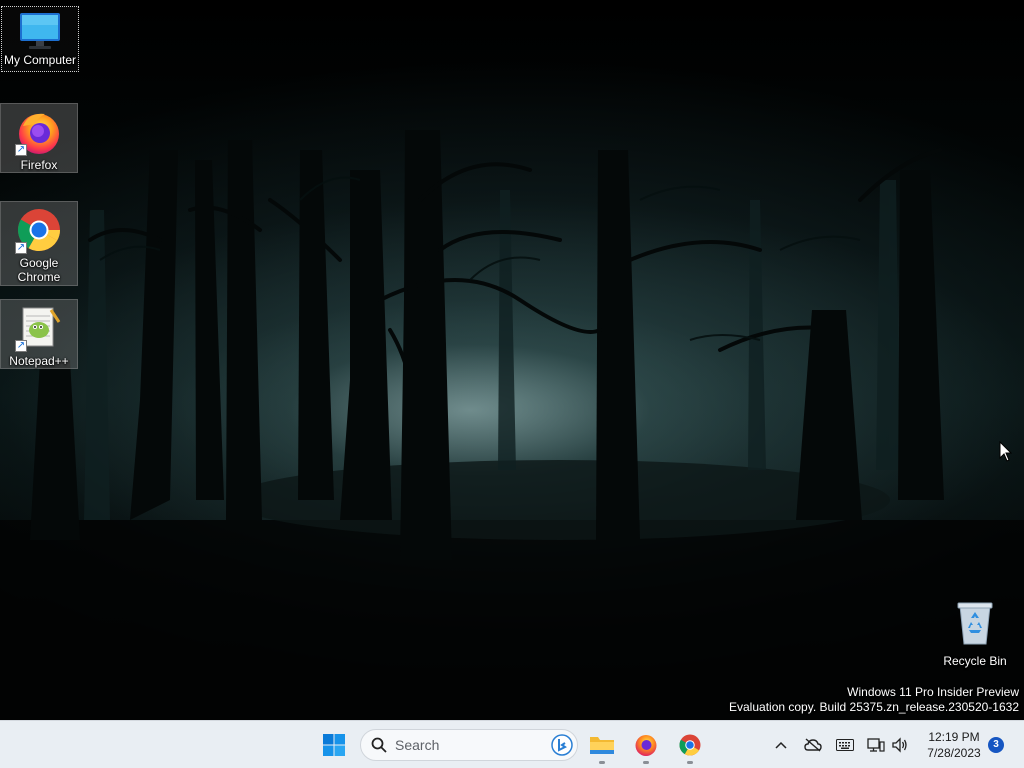 Image resolution: width=1024 pixels, height=768 pixels. I want to click on windows-start-icon, so click(334, 745).